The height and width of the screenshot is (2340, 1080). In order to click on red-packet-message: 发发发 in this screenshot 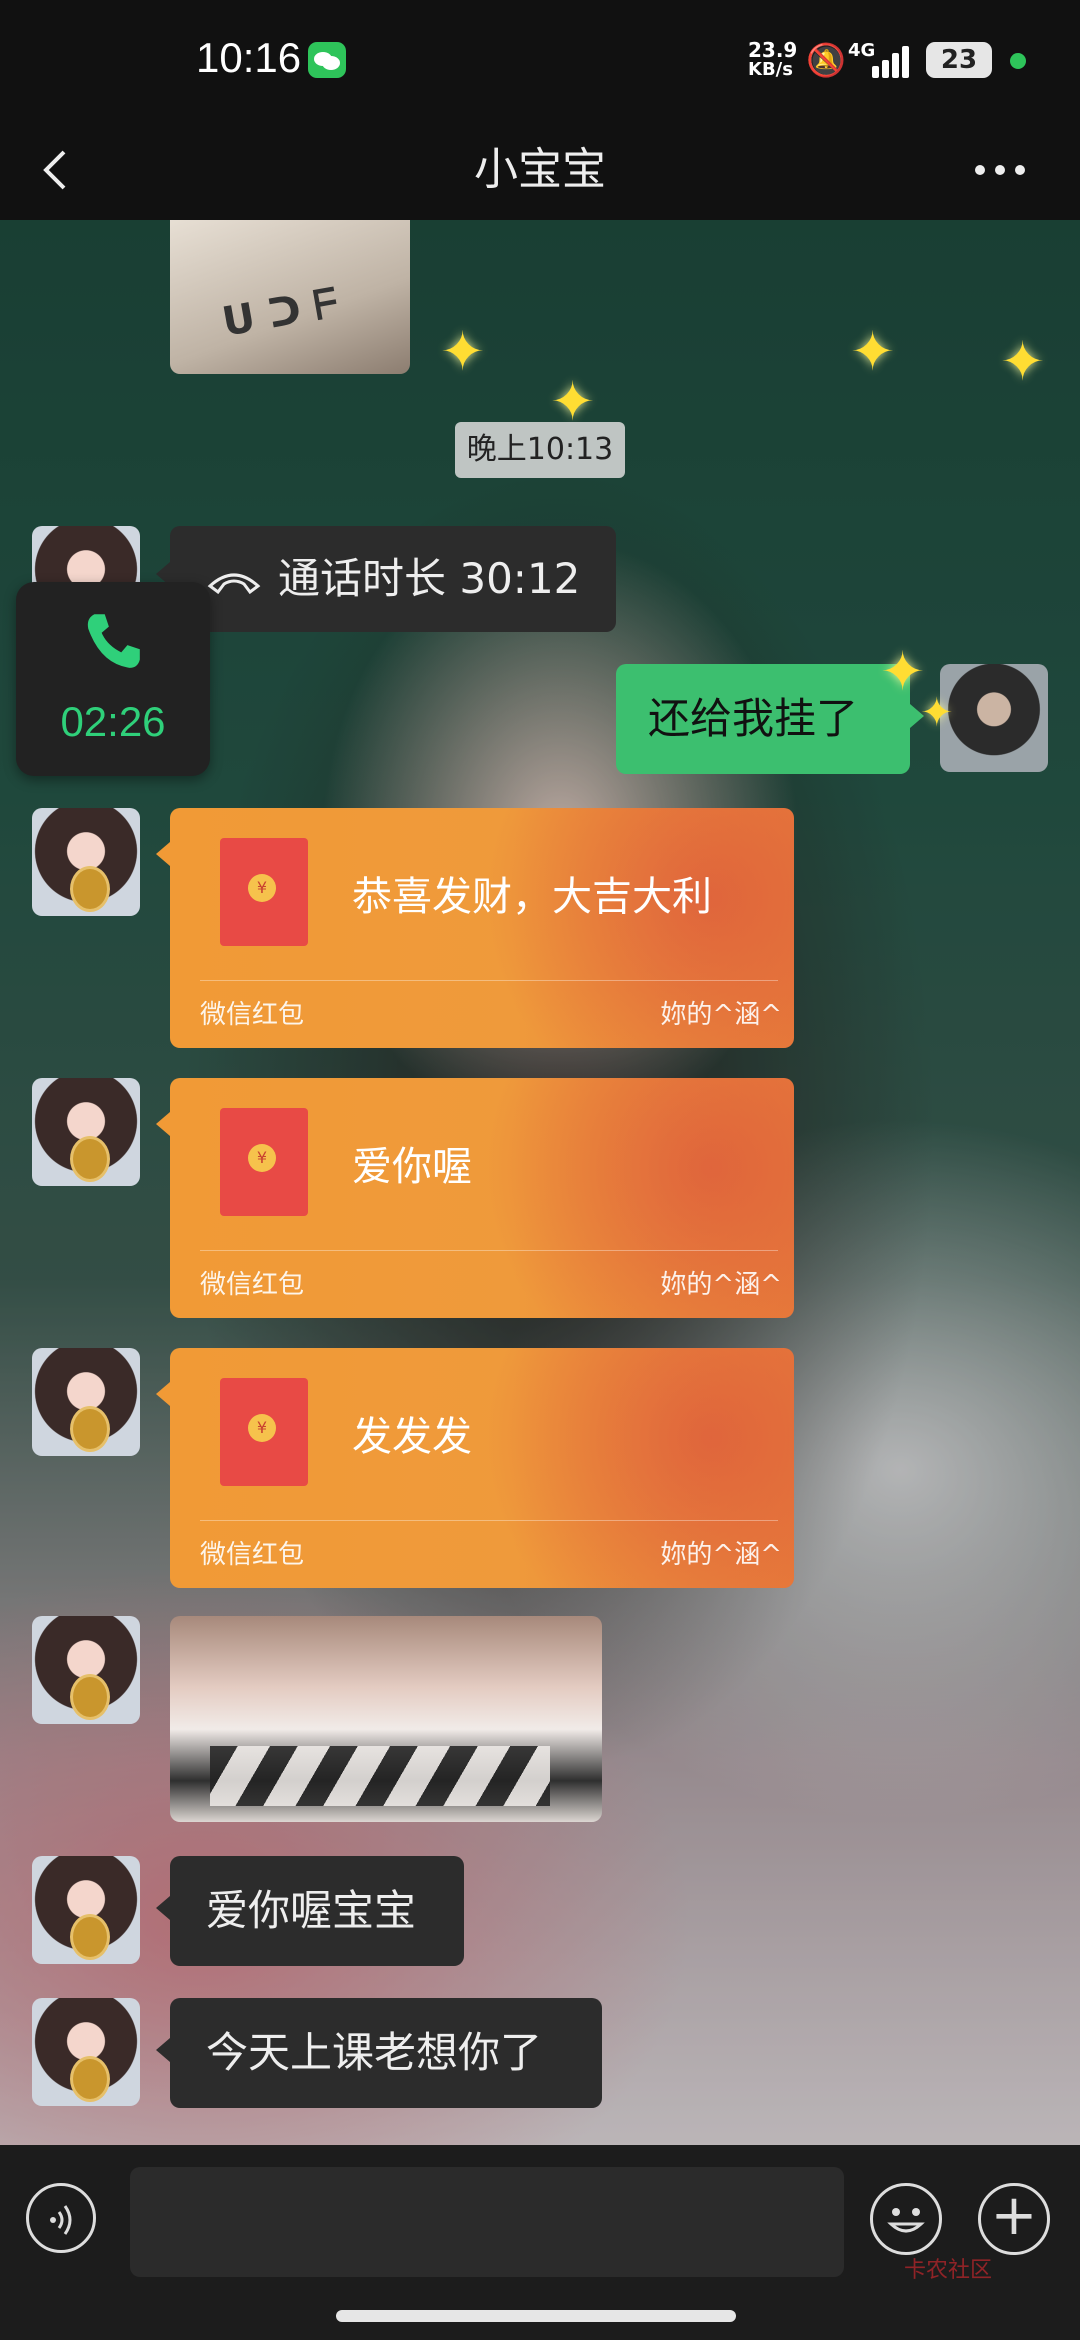, I will do `click(412, 1437)`.